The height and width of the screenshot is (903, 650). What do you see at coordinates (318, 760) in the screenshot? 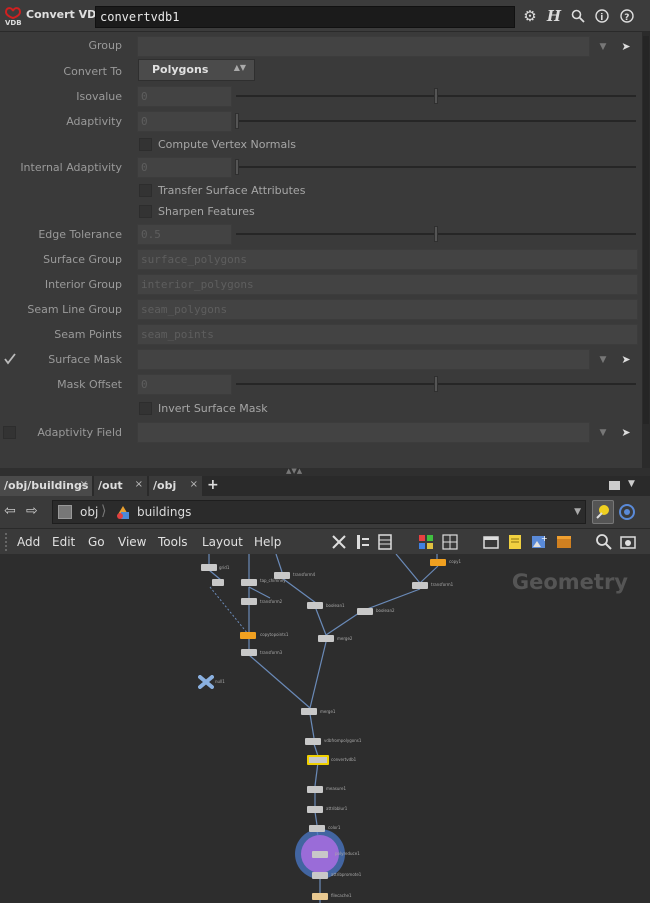
I see `selected-network-node` at bounding box center [318, 760].